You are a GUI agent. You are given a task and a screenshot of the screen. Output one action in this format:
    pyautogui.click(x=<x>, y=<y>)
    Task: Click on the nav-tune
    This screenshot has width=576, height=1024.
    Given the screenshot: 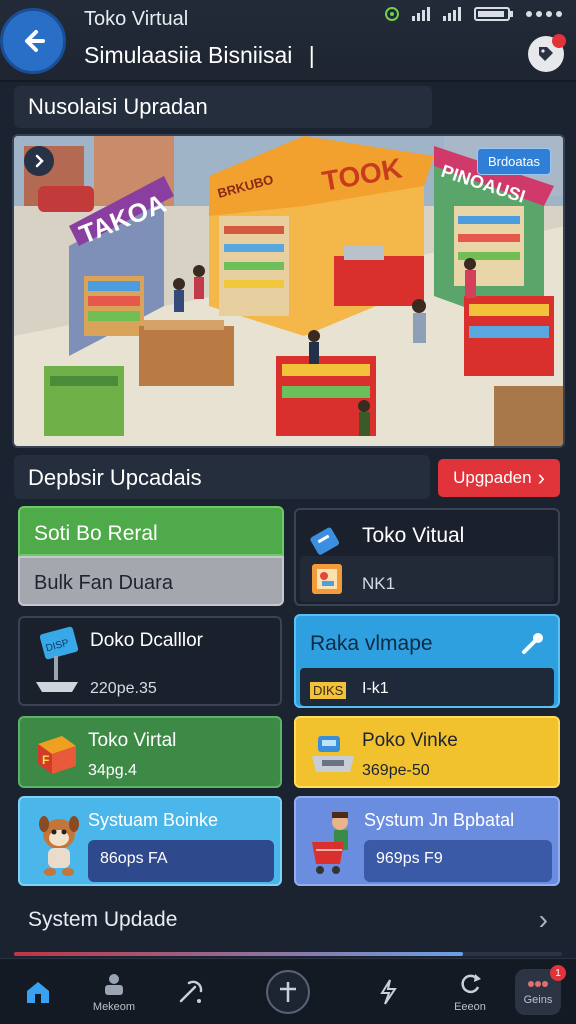 What is the action you would take?
    pyautogui.click(x=388, y=991)
    